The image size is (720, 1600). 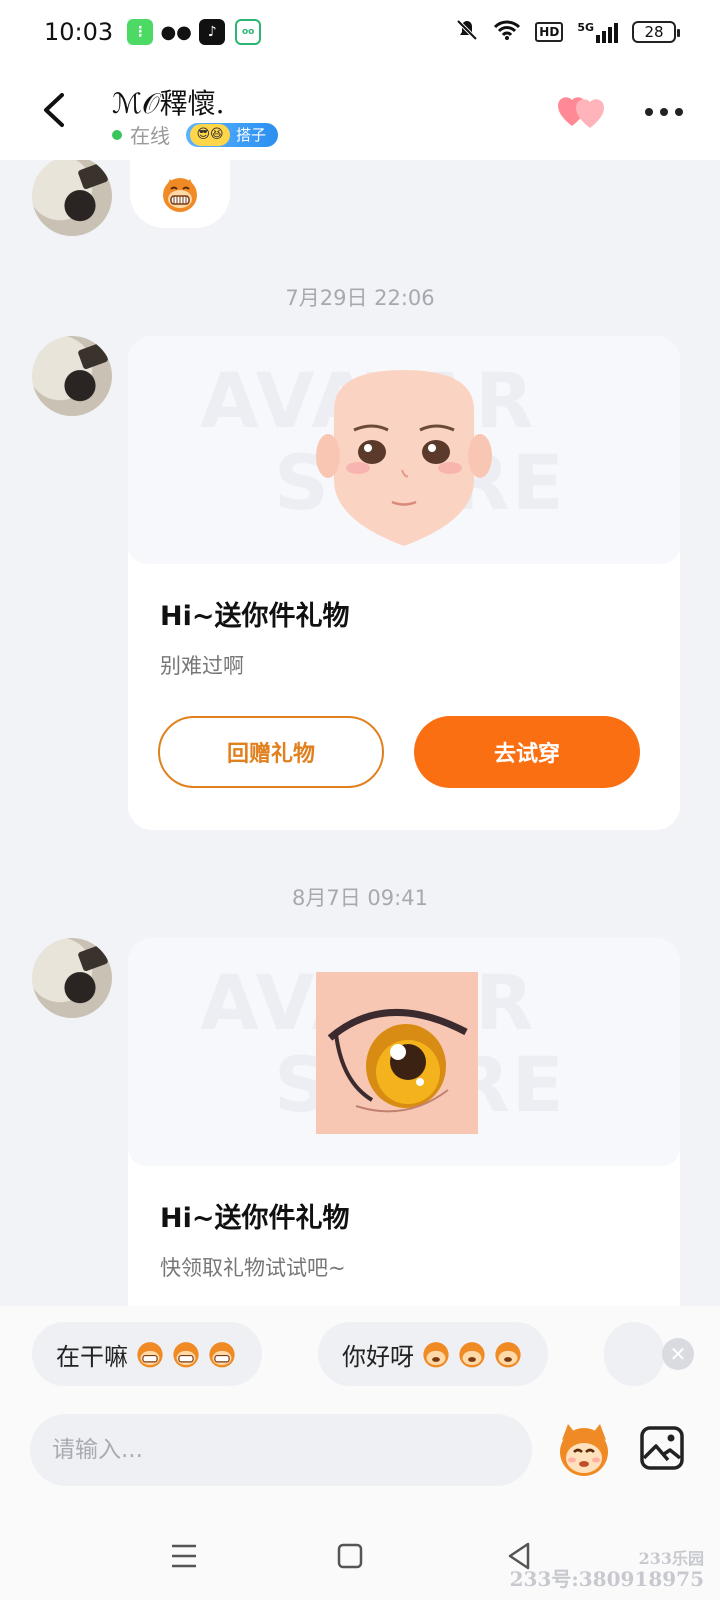 What do you see at coordinates (360, 898) in the screenshot?
I see `message-timestamp: 8月7日 09:41` at bounding box center [360, 898].